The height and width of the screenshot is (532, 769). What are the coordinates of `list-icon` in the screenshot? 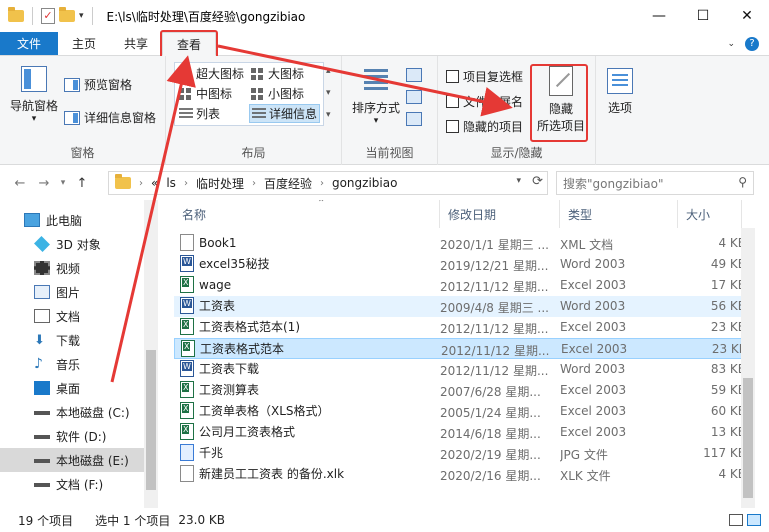 It's located at (186, 113).